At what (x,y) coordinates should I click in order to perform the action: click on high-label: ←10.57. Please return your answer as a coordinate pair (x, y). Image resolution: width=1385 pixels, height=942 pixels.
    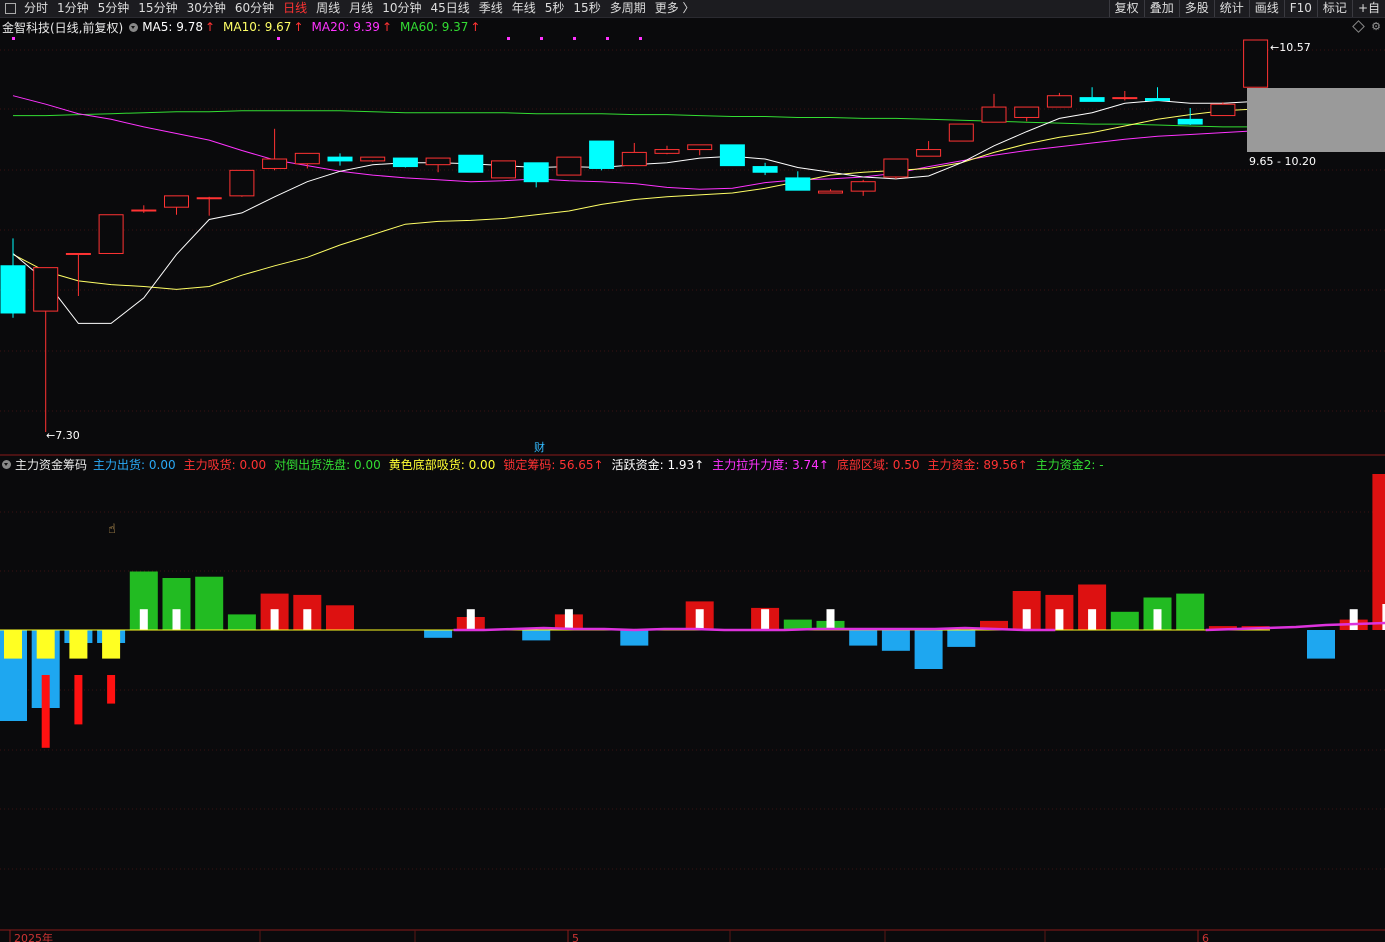
    Looking at the image, I should click on (1290, 47).